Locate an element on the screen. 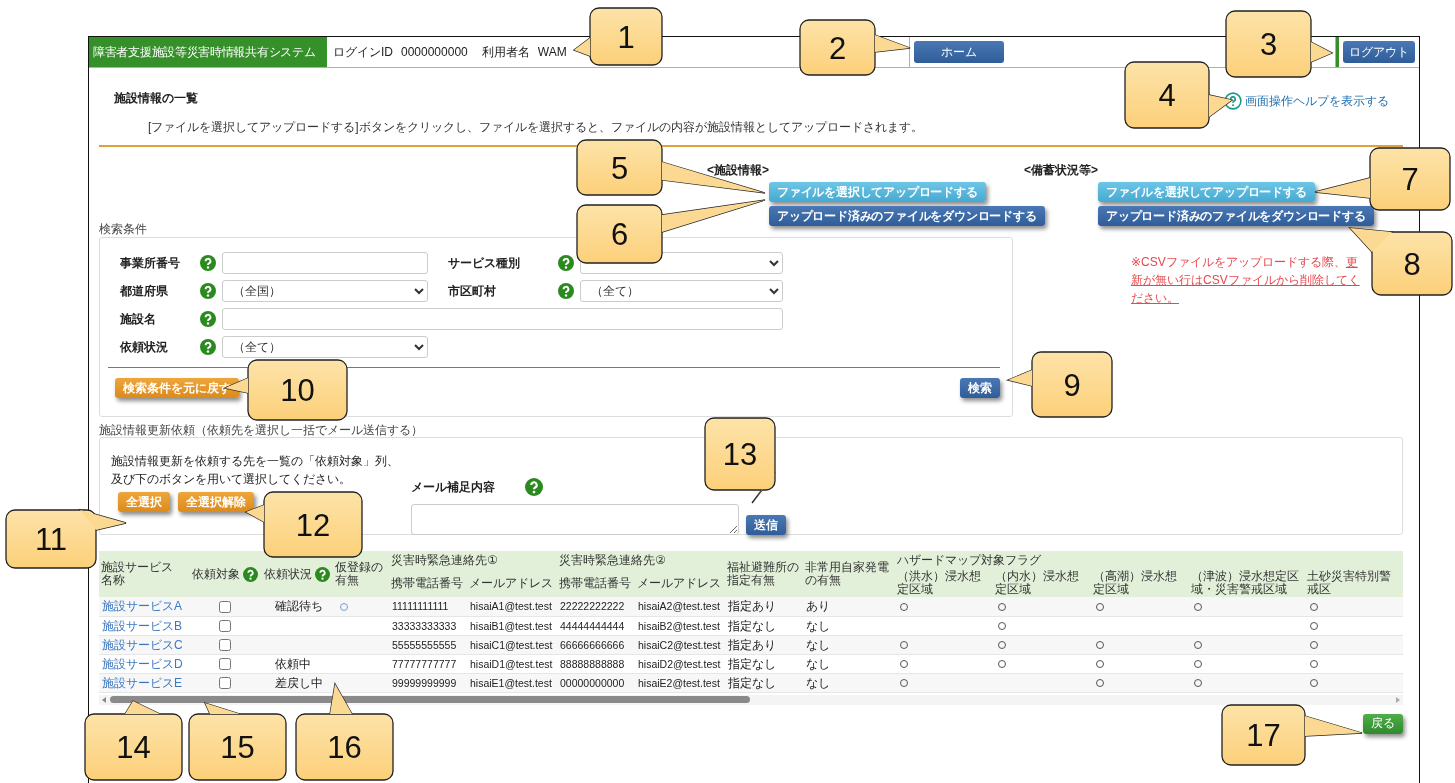 This screenshot has width=1455, height=783. section-label: 検索条件 is located at coordinates (123, 229).